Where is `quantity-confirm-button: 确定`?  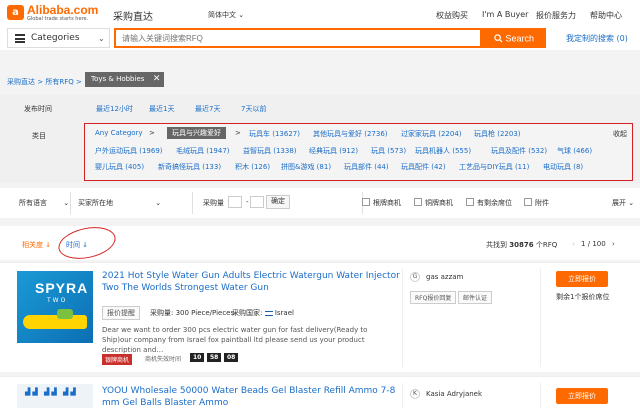 quantity-confirm-button: 确定 is located at coordinates (278, 202).